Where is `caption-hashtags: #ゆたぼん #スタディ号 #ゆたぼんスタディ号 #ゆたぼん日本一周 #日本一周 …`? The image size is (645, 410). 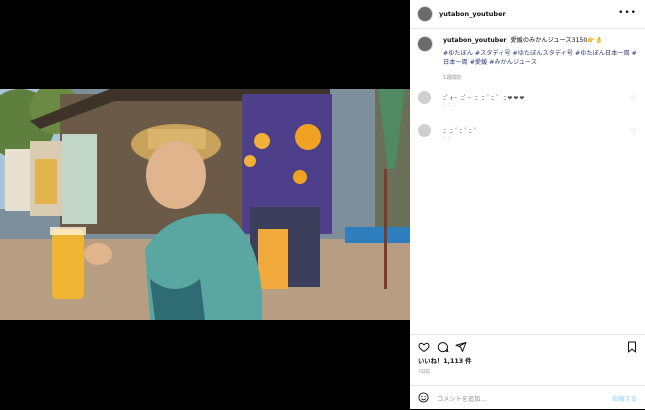
caption-hashtags: #ゆたぼん #スタディ号 #ゆたぼんスタディ号 #ゆたぼん日本一周 #日本一周 … is located at coordinates (540, 58).